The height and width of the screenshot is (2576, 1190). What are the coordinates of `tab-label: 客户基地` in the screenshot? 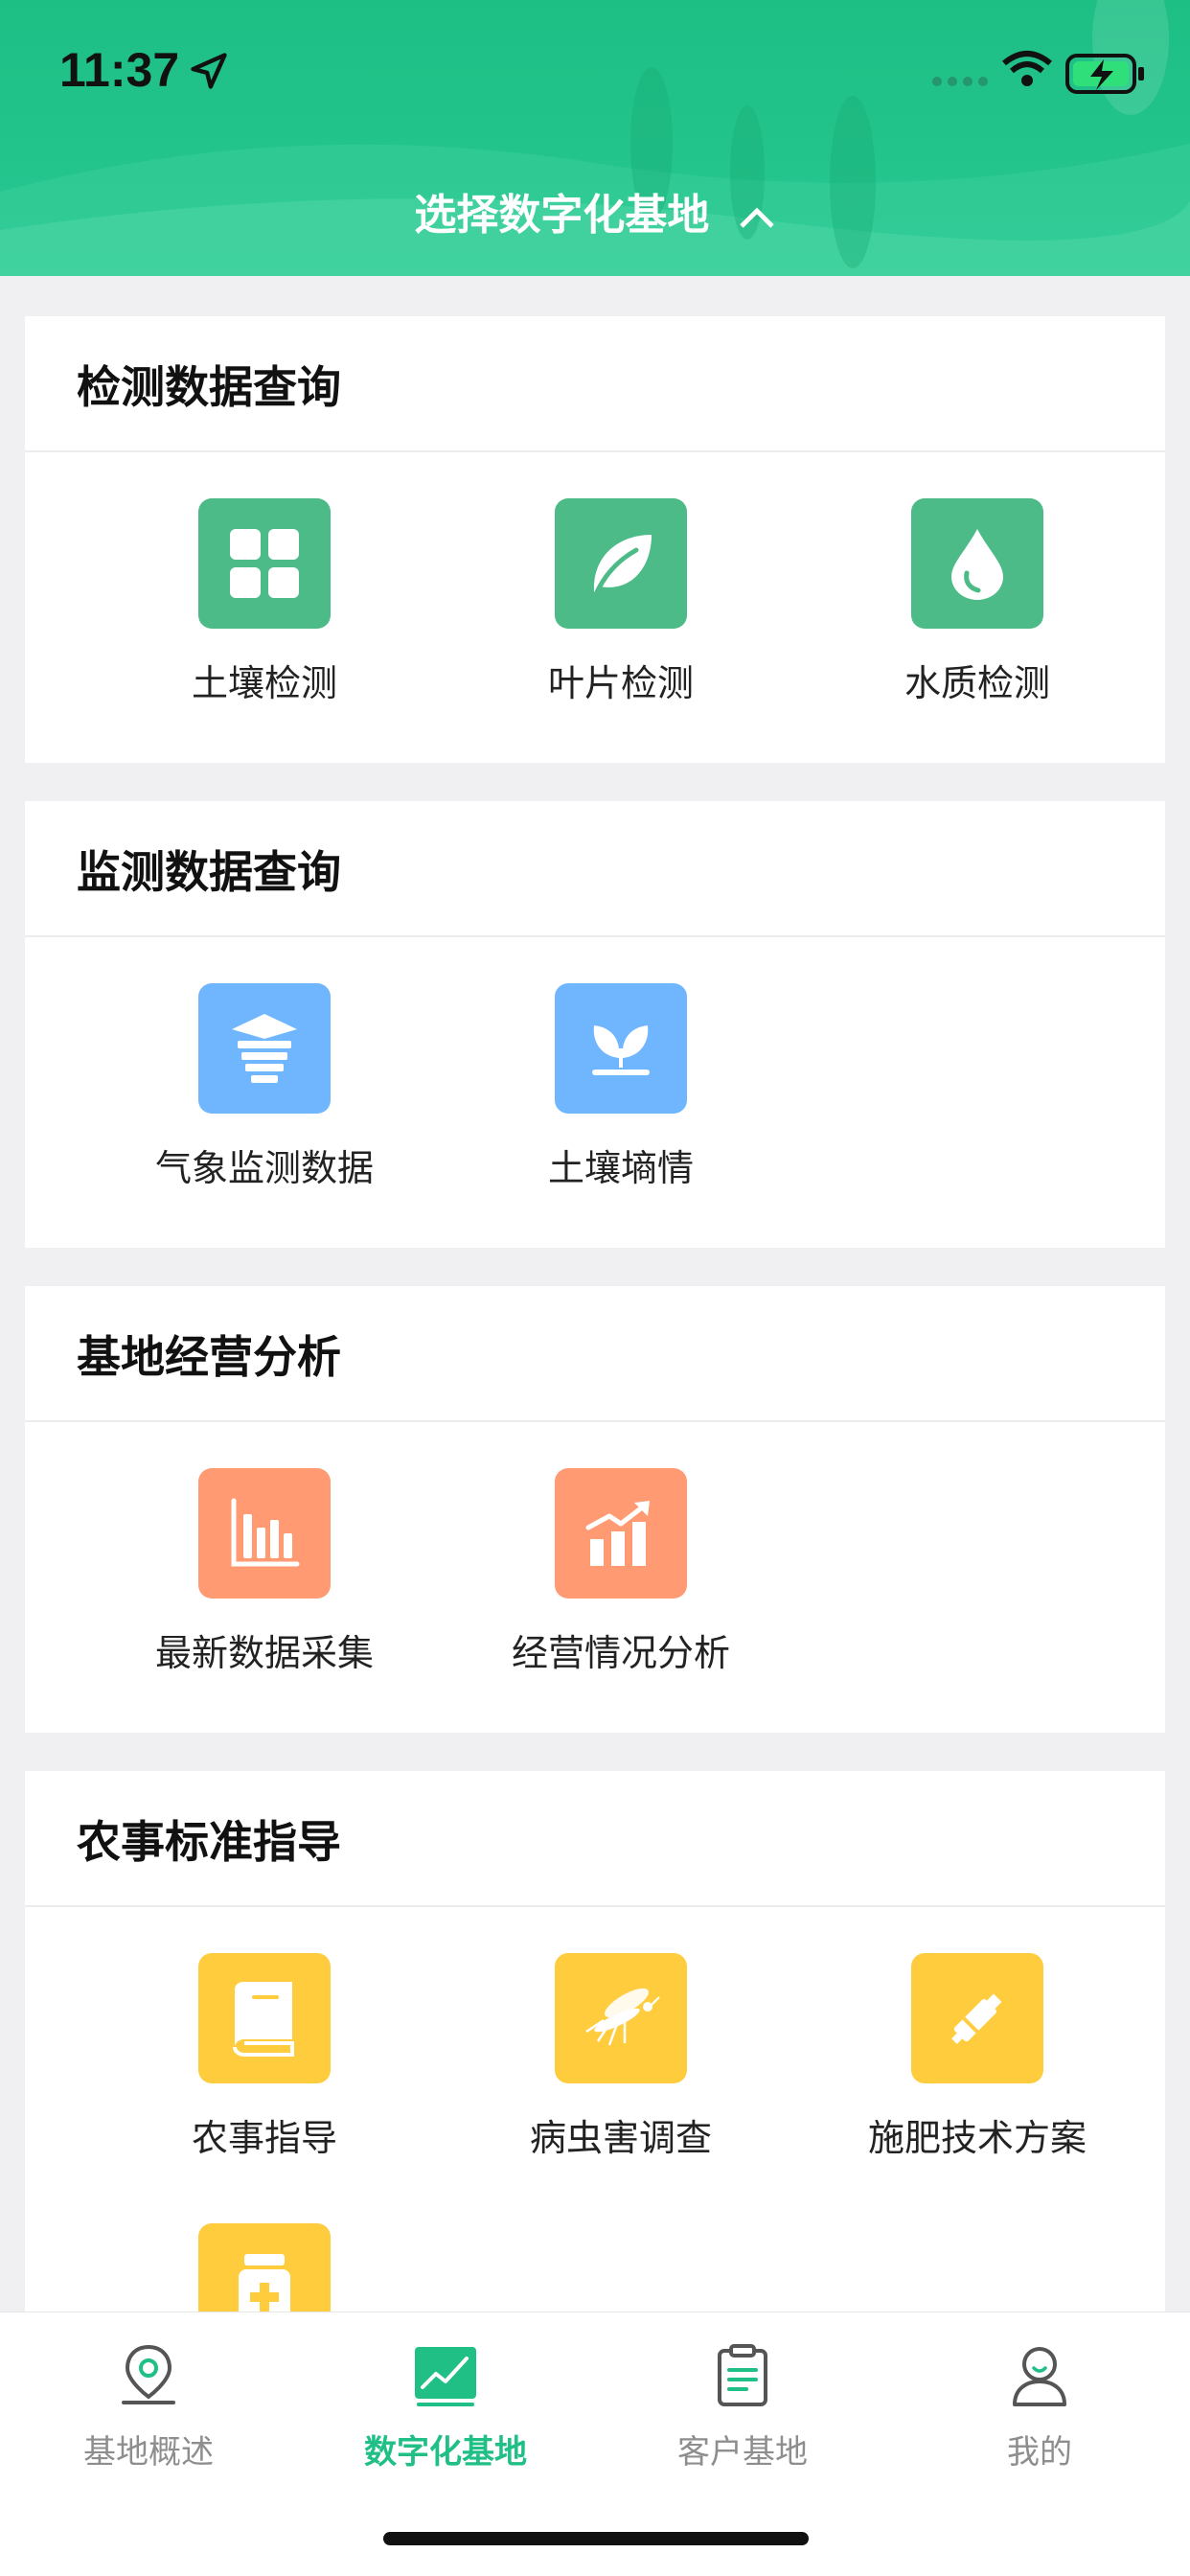 It's located at (743, 2452).